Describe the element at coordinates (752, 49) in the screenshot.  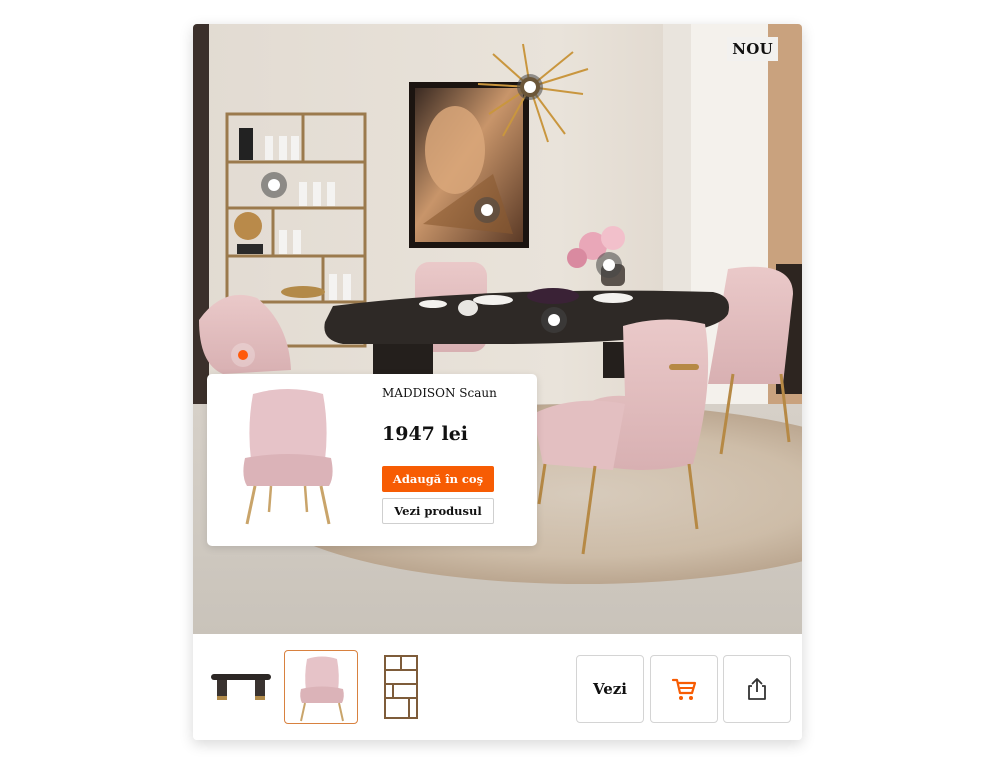
I see `new-badge: NOU` at that location.